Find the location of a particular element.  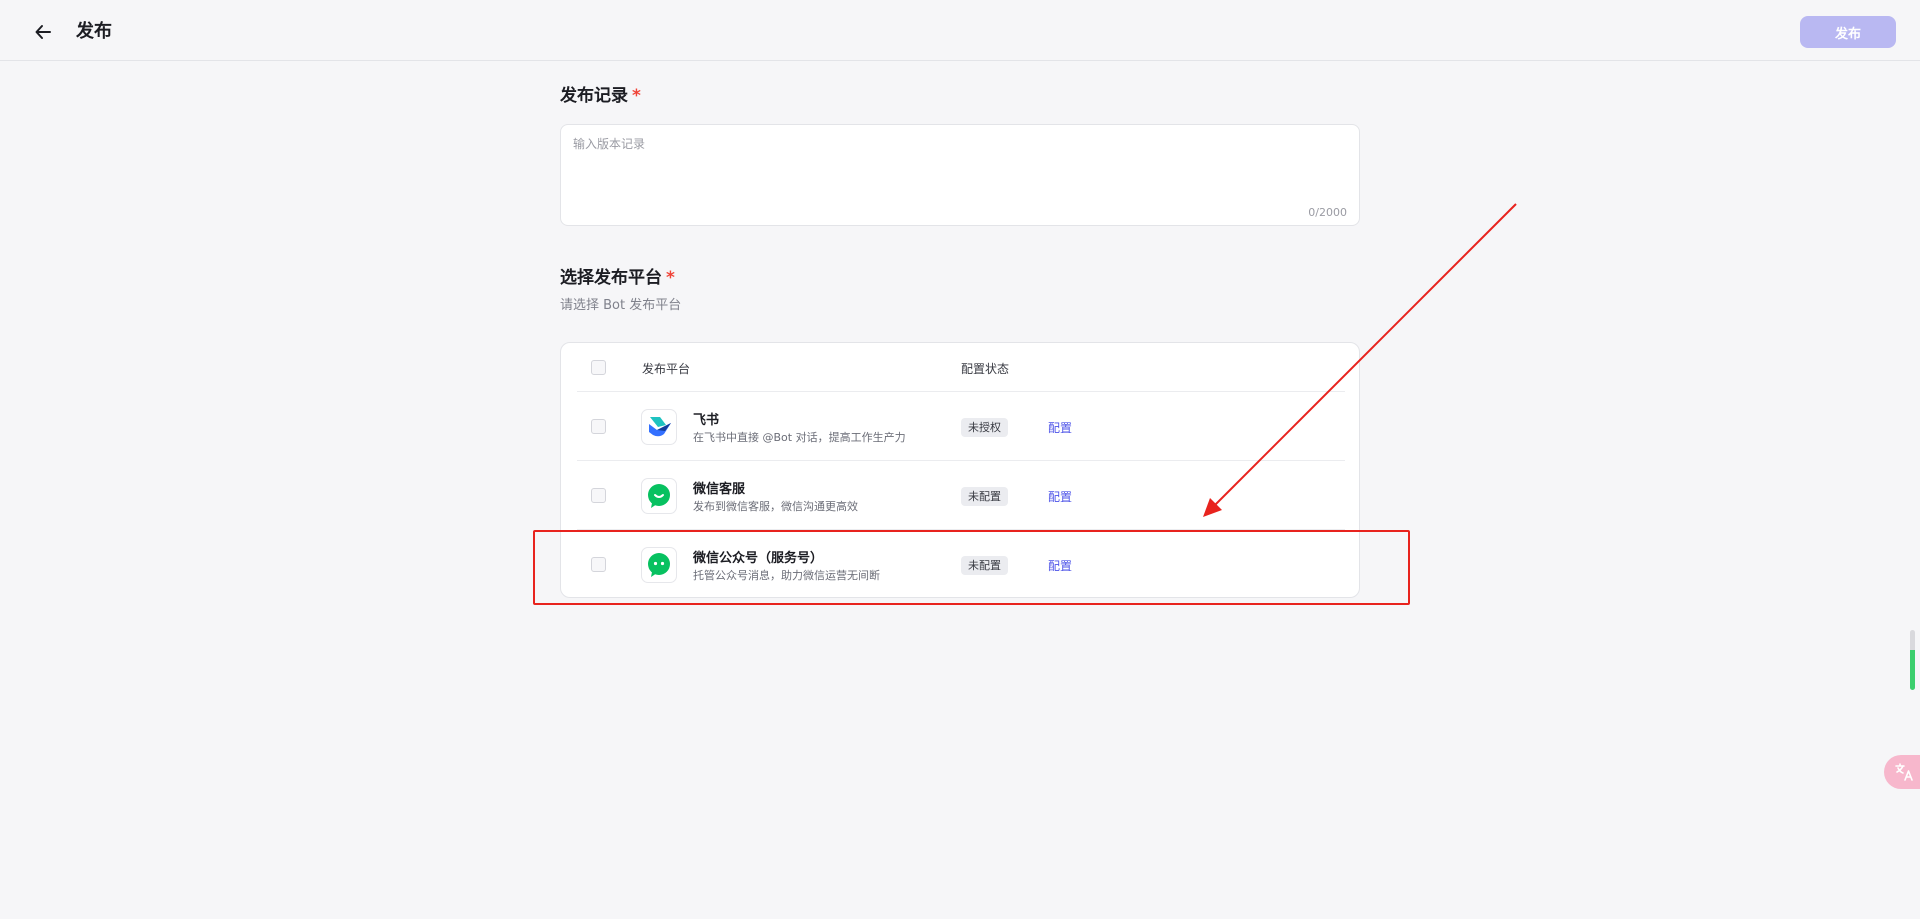

record-section-title: 发布记录 * is located at coordinates (600, 96).